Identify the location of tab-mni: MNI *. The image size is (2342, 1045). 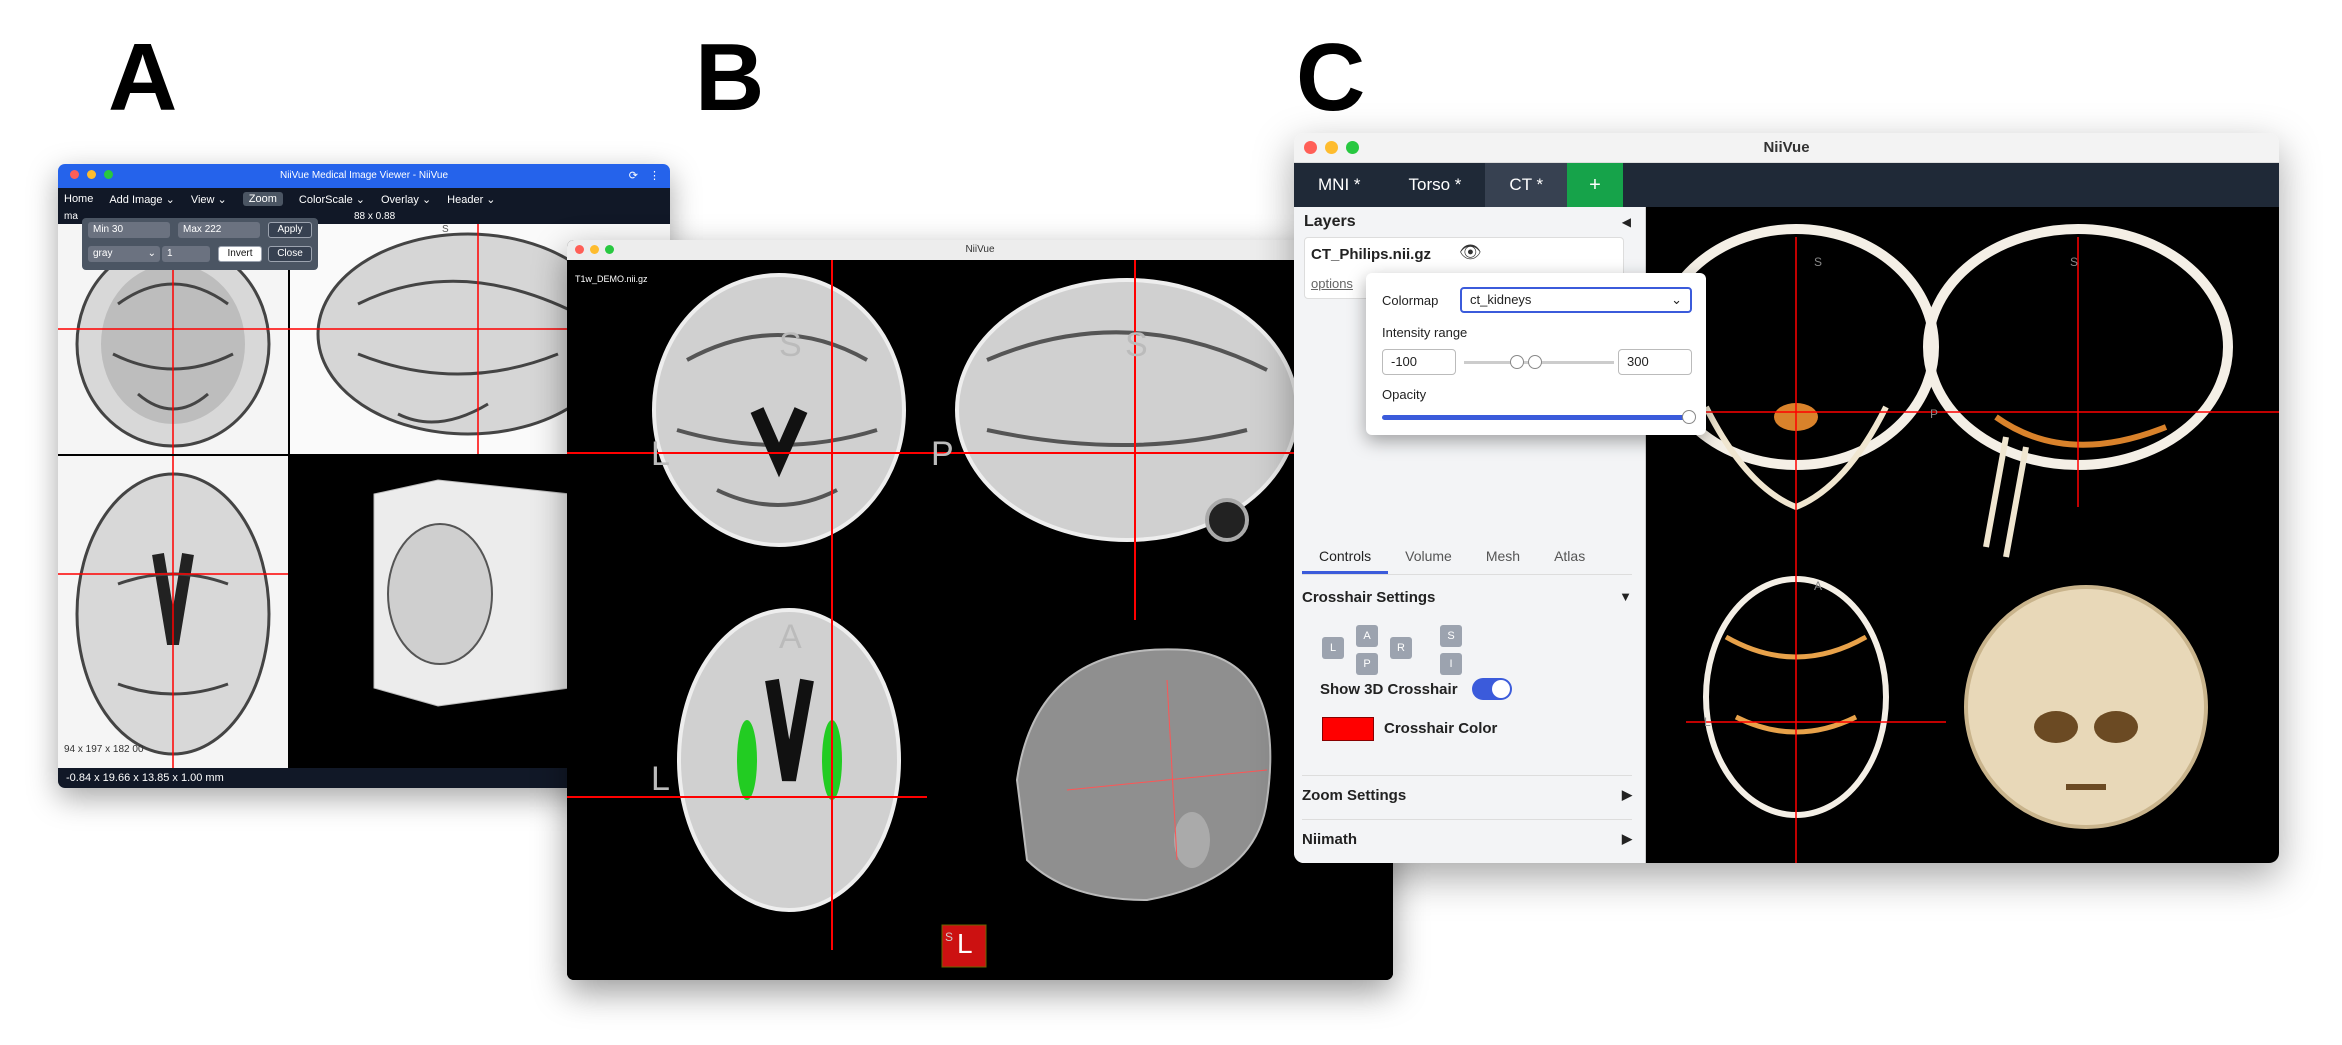
(1339, 185).